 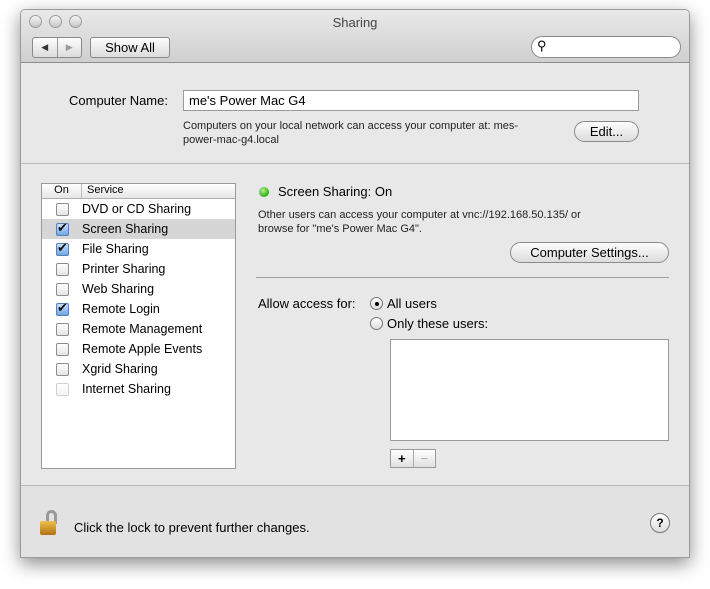 What do you see at coordinates (120, 369) in the screenshot?
I see `service-label: Xgrid Sharing` at bounding box center [120, 369].